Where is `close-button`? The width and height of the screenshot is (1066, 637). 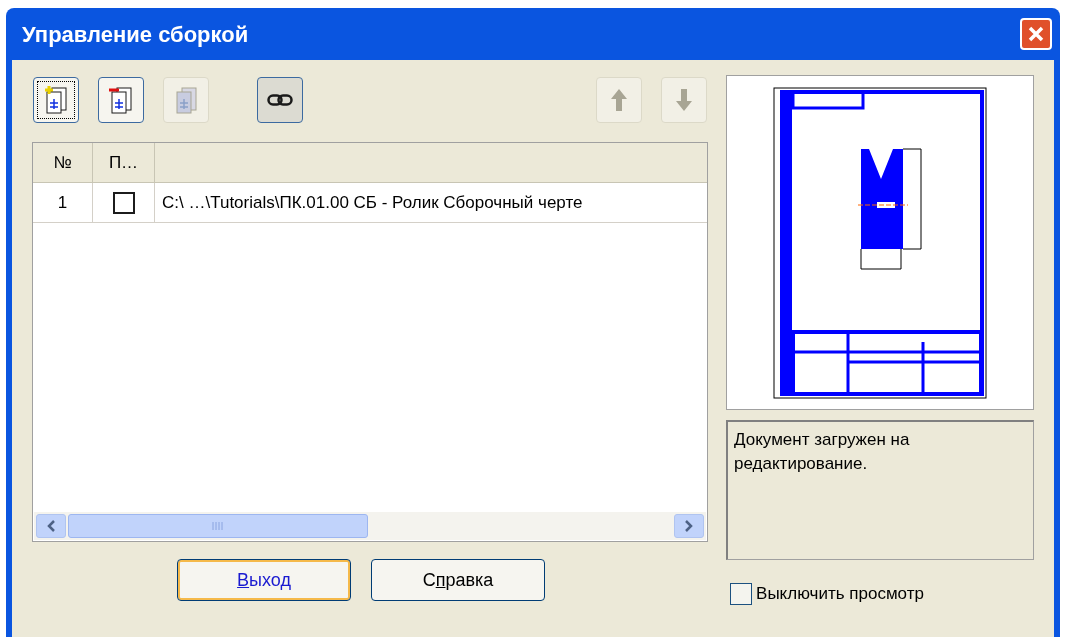
close-button is located at coordinates (1036, 34).